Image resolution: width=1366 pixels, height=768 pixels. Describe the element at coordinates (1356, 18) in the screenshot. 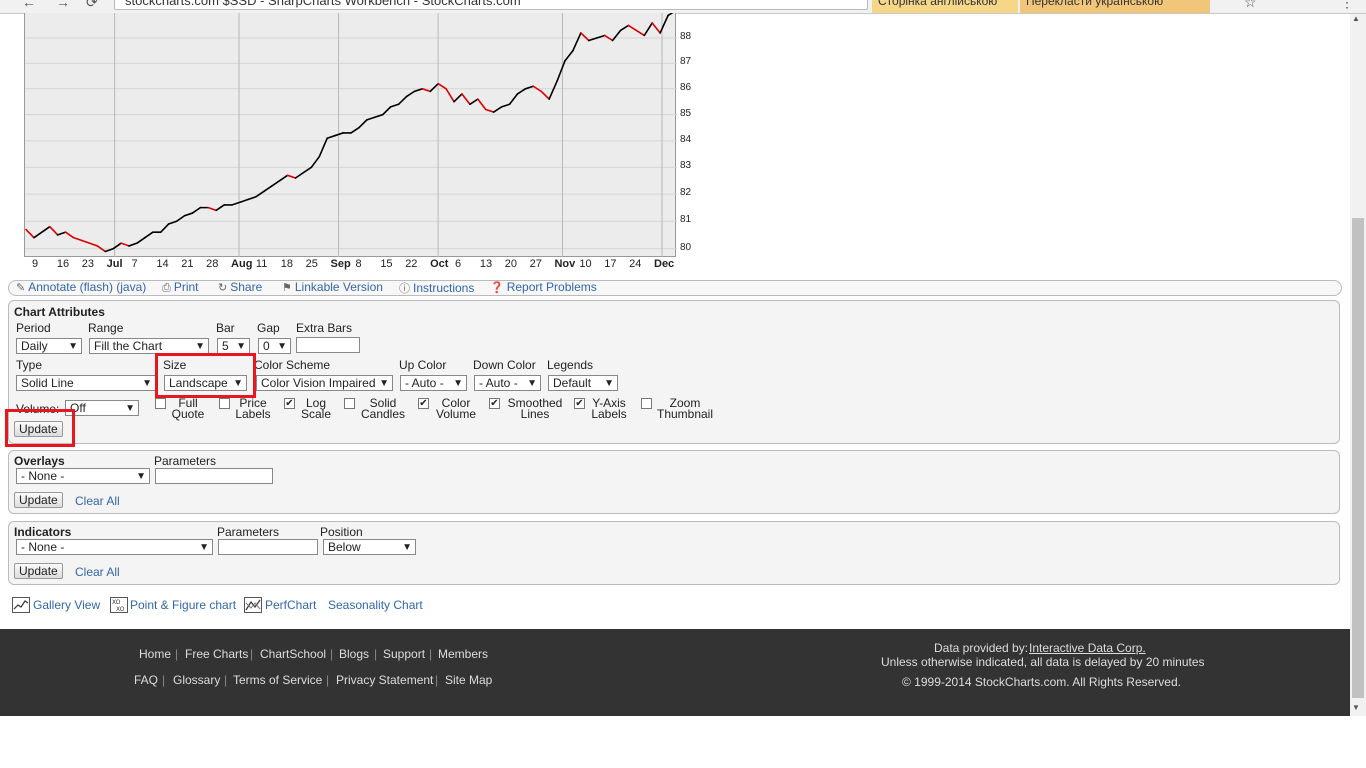

I see `scroll-up-arrow-icon: ▲` at that location.